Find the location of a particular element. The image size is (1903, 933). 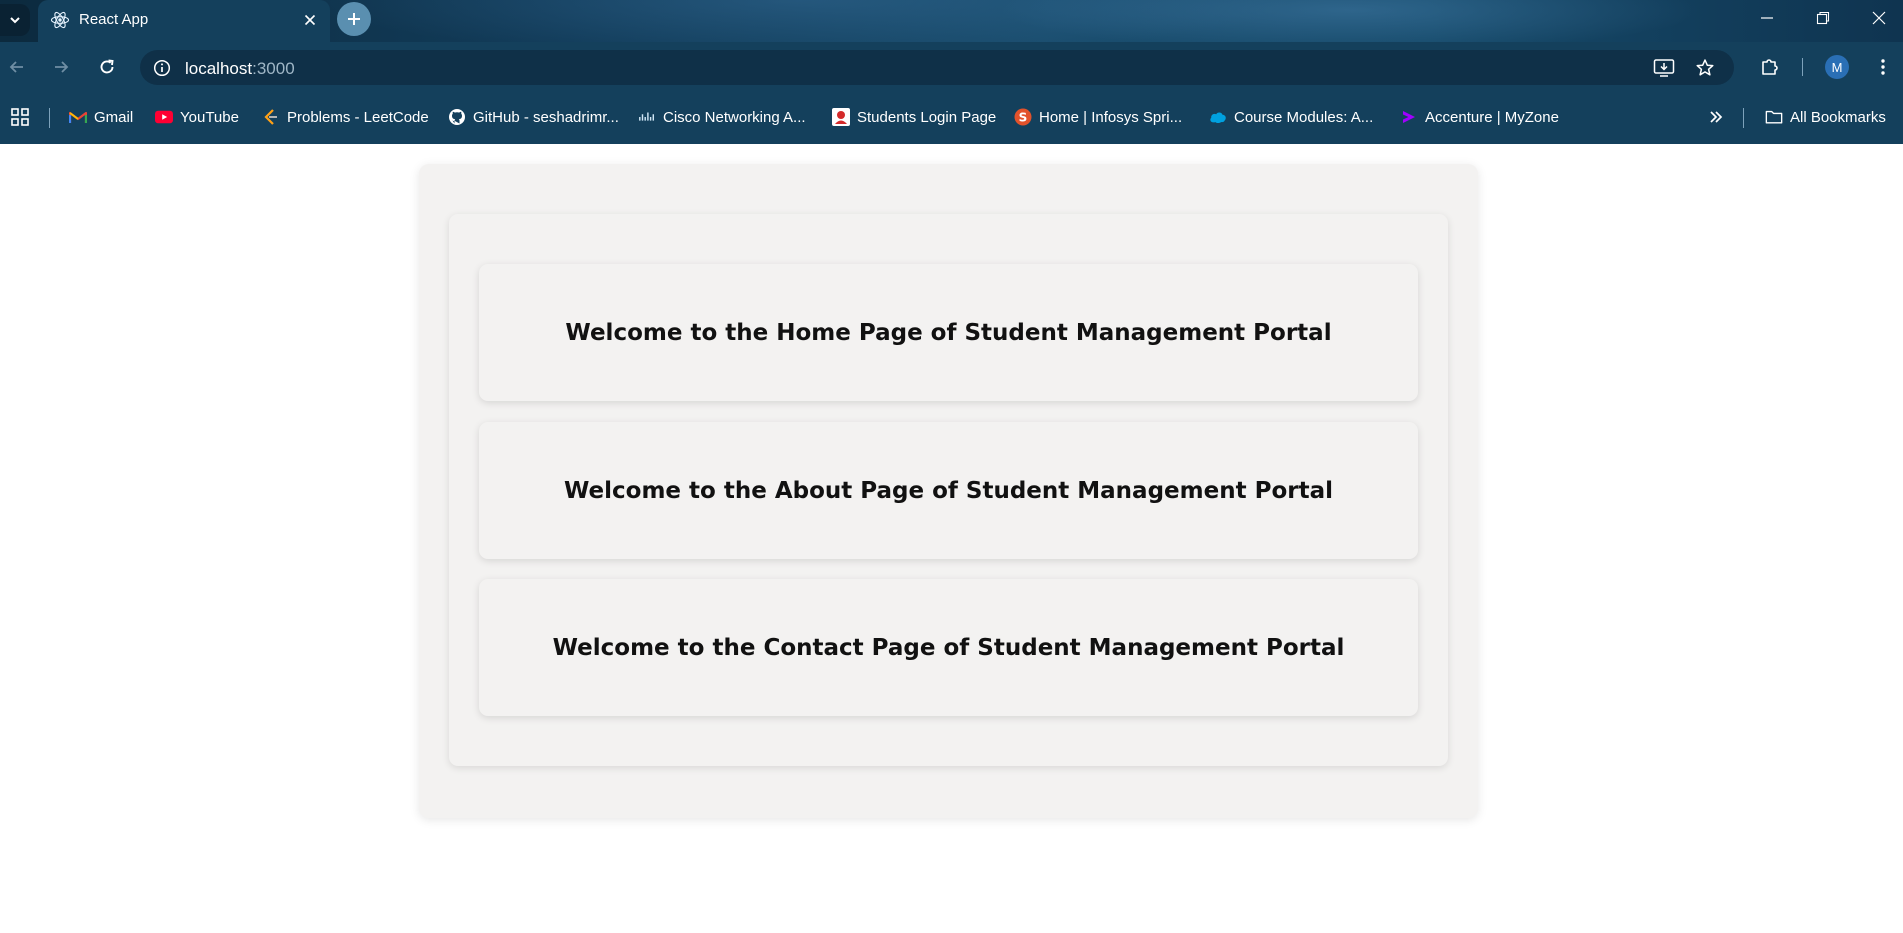

bookmark-leetcode: Problems - LeetCode is located at coordinates (345, 117).